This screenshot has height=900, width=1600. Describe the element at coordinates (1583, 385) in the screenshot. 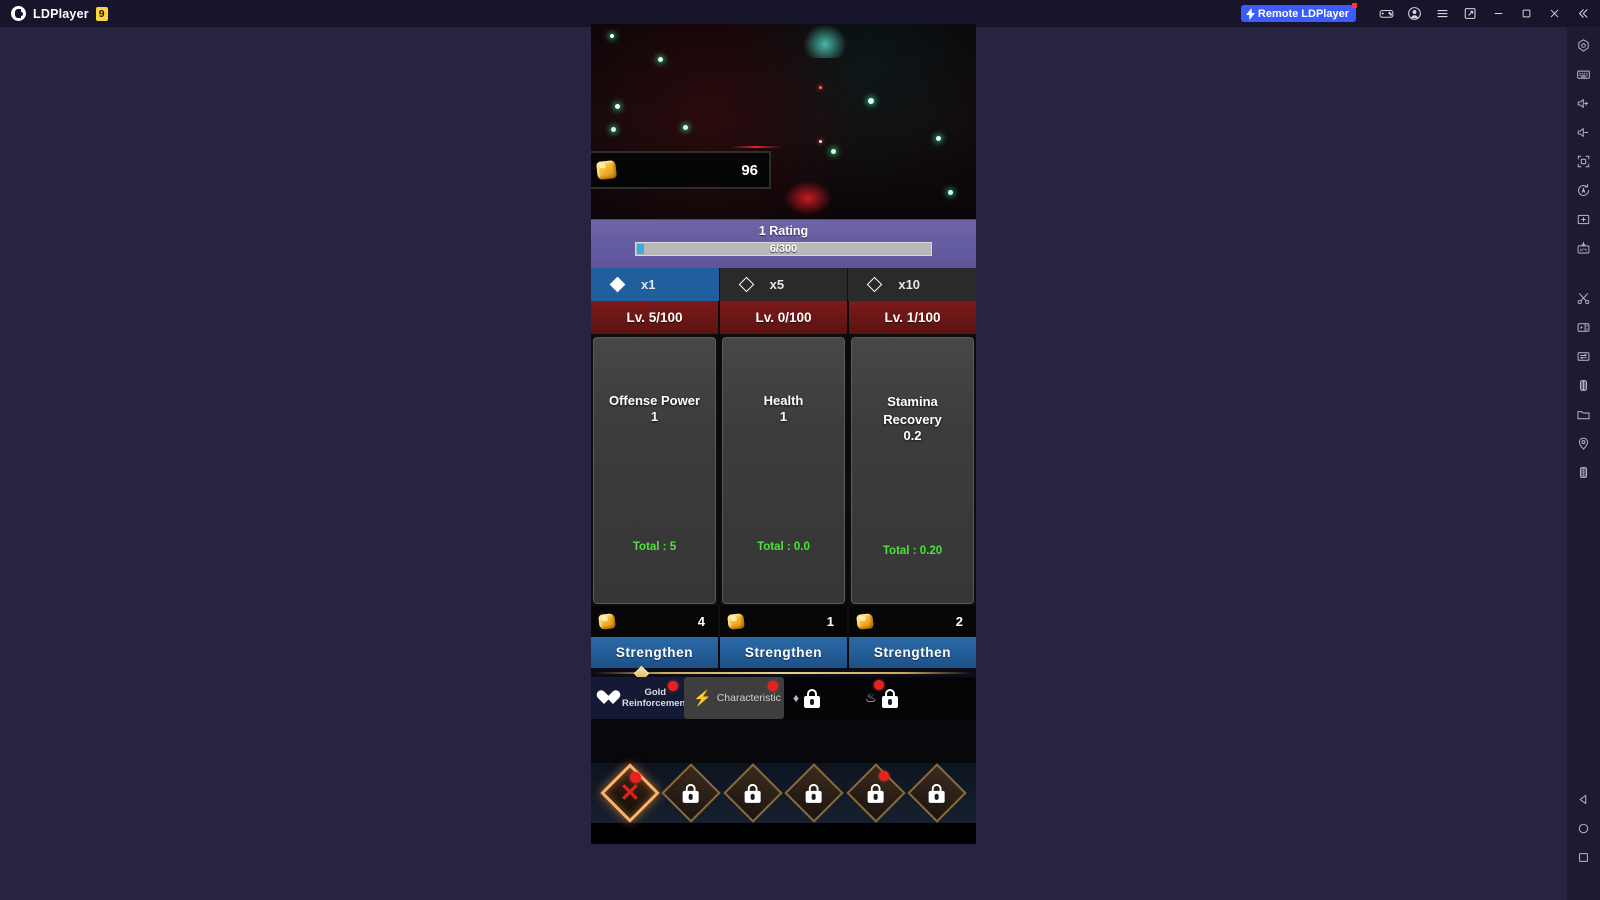

I see `shake-icon` at that location.